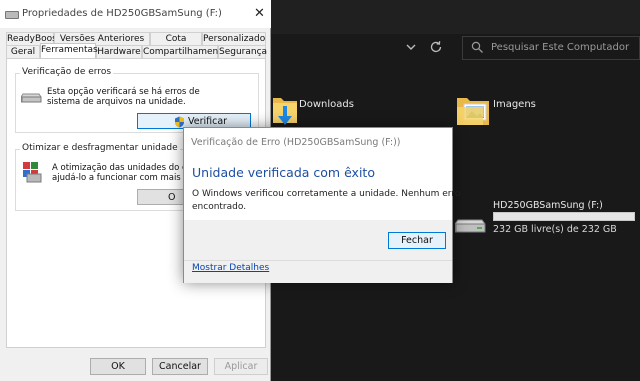 This screenshot has height=381, width=640. What do you see at coordinates (32, 172) in the screenshot?
I see `defragment-icon` at bounding box center [32, 172].